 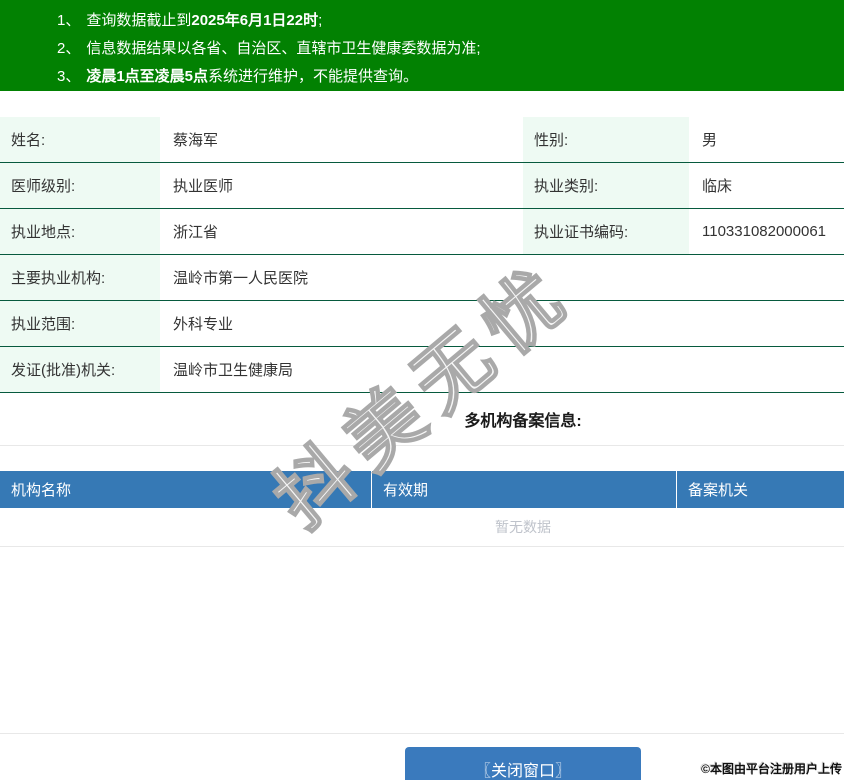 What do you see at coordinates (422, 186) in the screenshot?
I see `table-row: 医师级别: 执业医师 执业类别: 临床` at bounding box center [422, 186].